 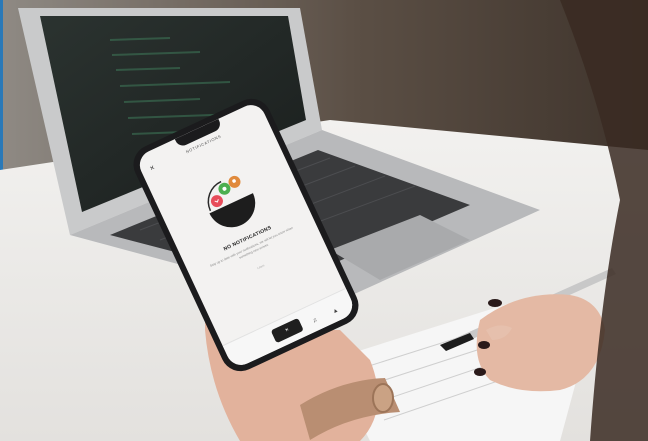 I want to click on user-icon: ▲, so click(x=336, y=311).